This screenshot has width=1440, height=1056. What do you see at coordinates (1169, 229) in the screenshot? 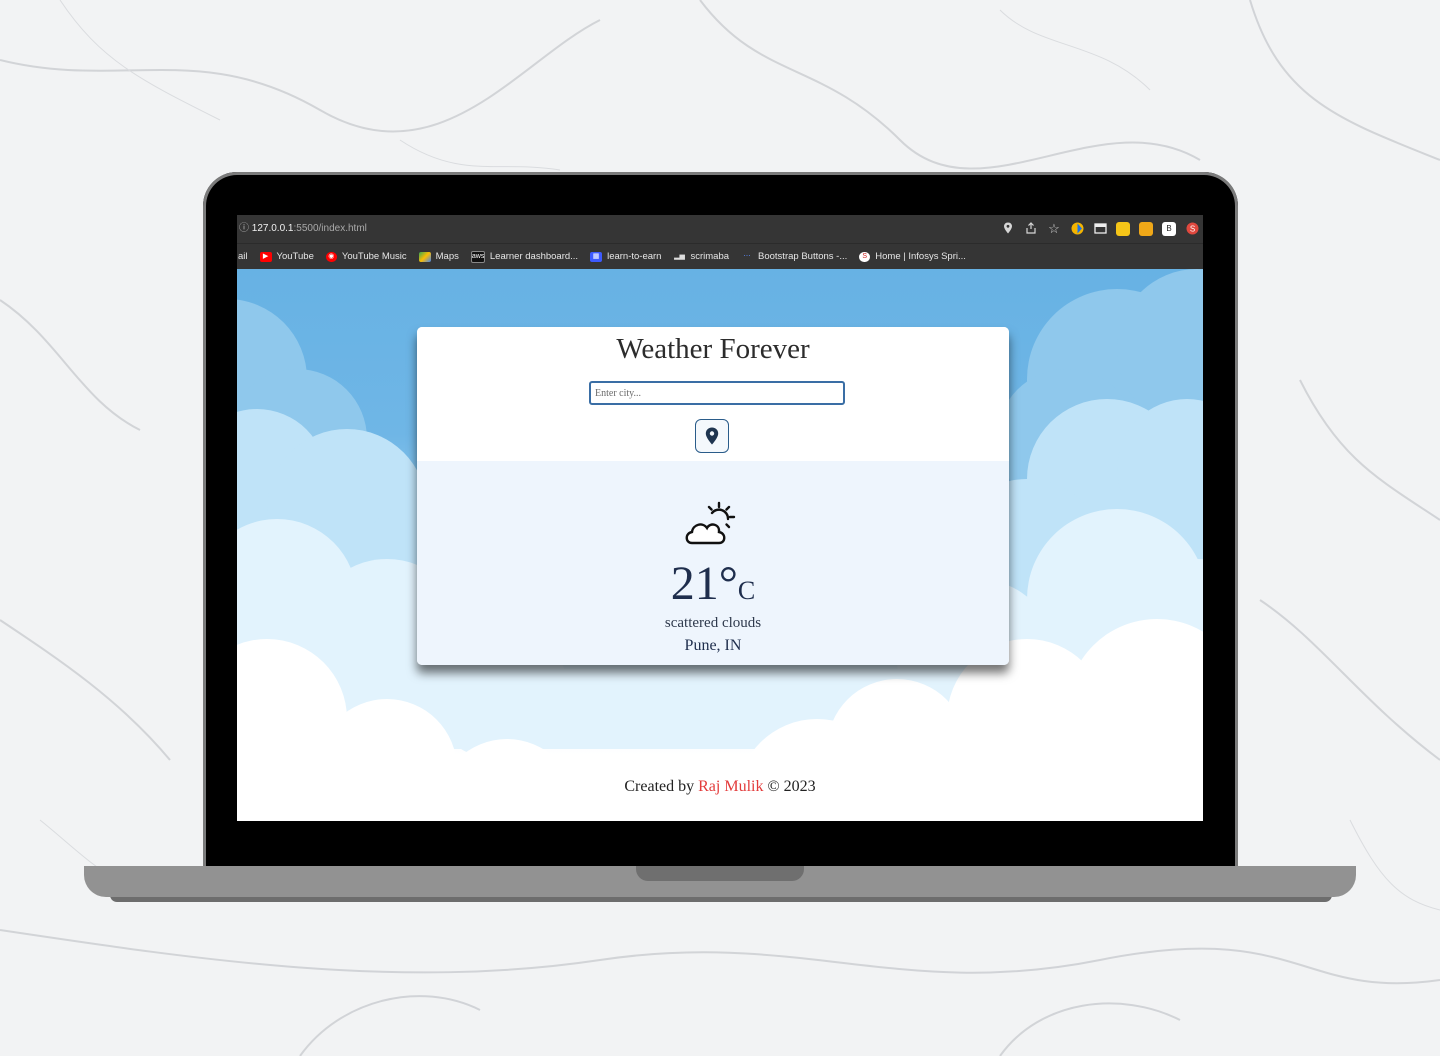
I see `extension-b-icon: B` at bounding box center [1169, 229].